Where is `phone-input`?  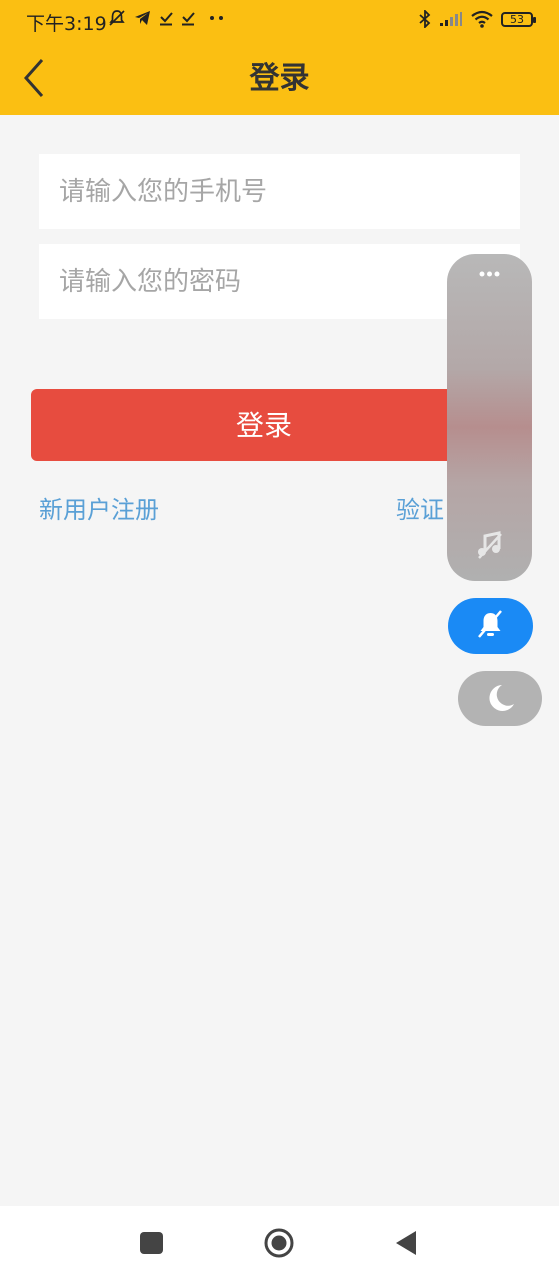
phone-input is located at coordinates (279, 191).